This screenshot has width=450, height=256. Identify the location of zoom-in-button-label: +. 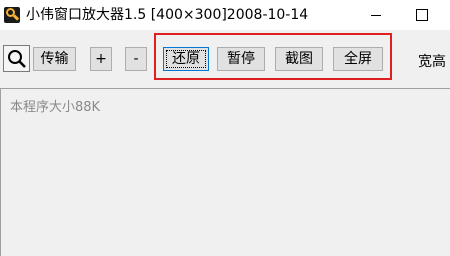
(101, 59).